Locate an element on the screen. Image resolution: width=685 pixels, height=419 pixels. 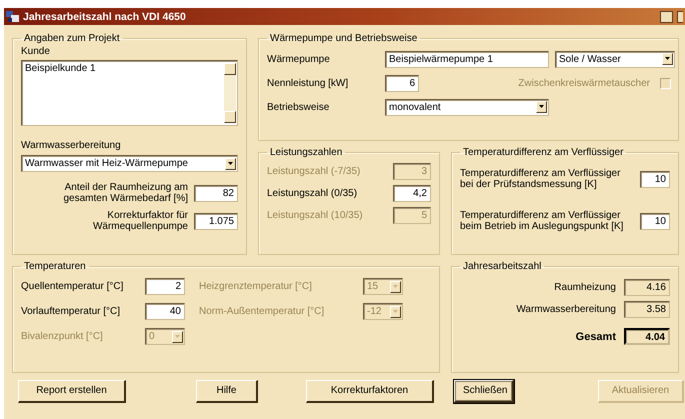
app-icon is located at coordinates (12, 16).